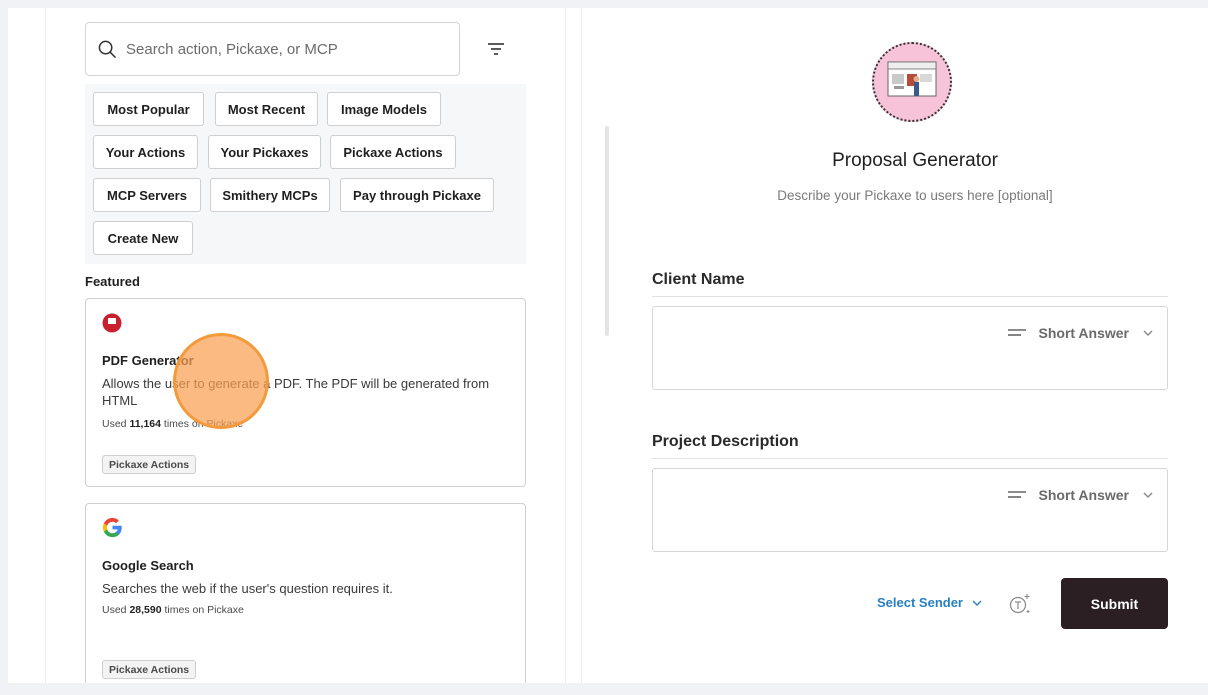 The width and height of the screenshot is (1208, 695). What do you see at coordinates (384, 109) in the screenshot?
I see `chip-image-models: Image Models` at bounding box center [384, 109].